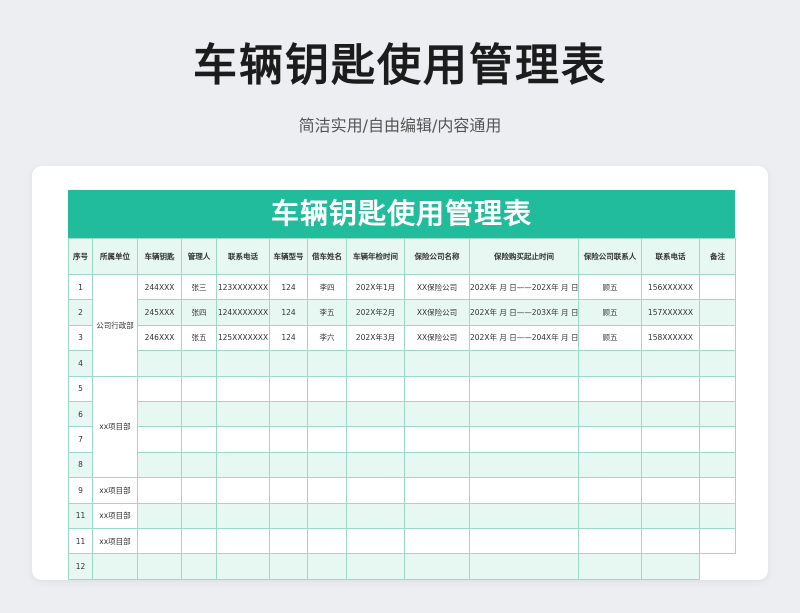 The image size is (800, 613). What do you see at coordinates (243, 312) in the screenshot?
I see `table-cell: 124XXXXXXX` at bounding box center [243, 312].